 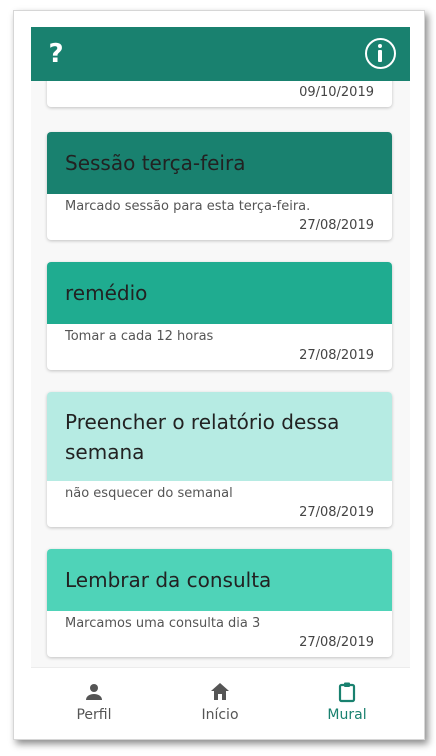 I want to click on info-dot, so click(x=380, y=46).